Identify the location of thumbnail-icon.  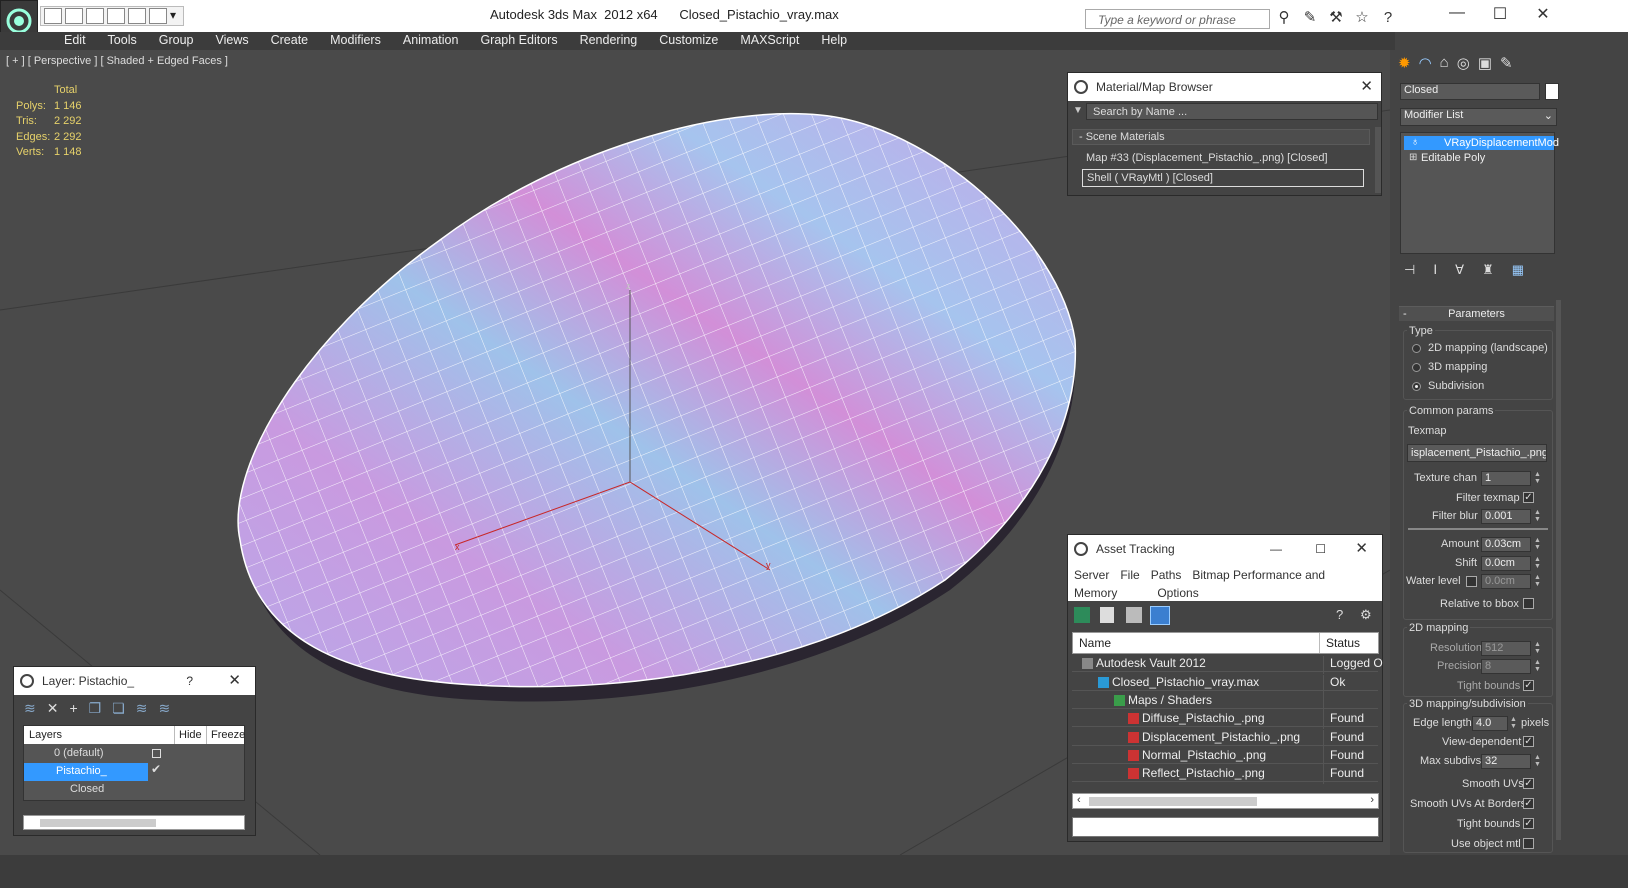
(1134, 615).